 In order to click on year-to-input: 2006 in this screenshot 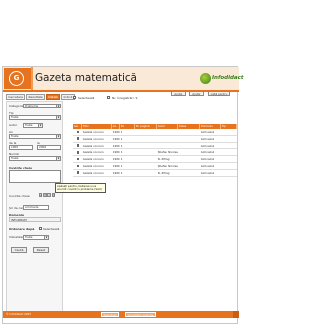, I will do `click(49, 147)`.